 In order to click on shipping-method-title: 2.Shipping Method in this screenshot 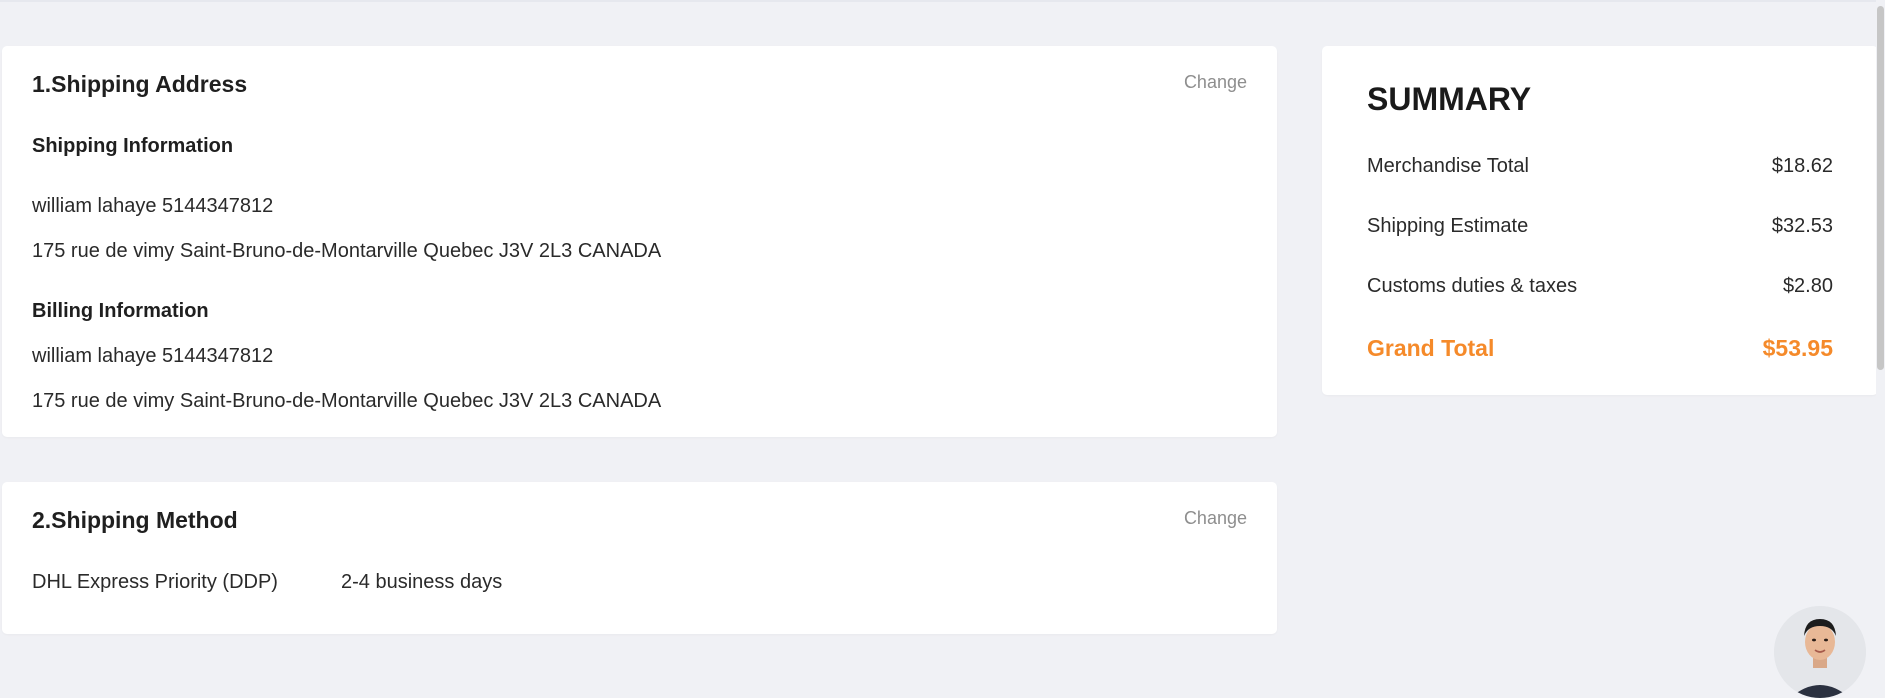, I will do `click(135, 520)`.